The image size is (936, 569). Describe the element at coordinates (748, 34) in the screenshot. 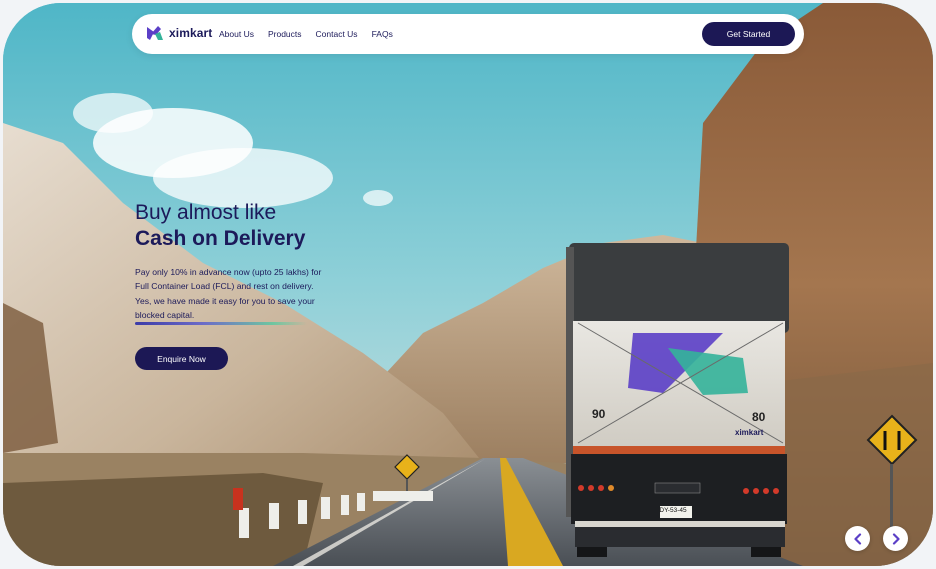

I see `get-started-button: Get Started` at that location.